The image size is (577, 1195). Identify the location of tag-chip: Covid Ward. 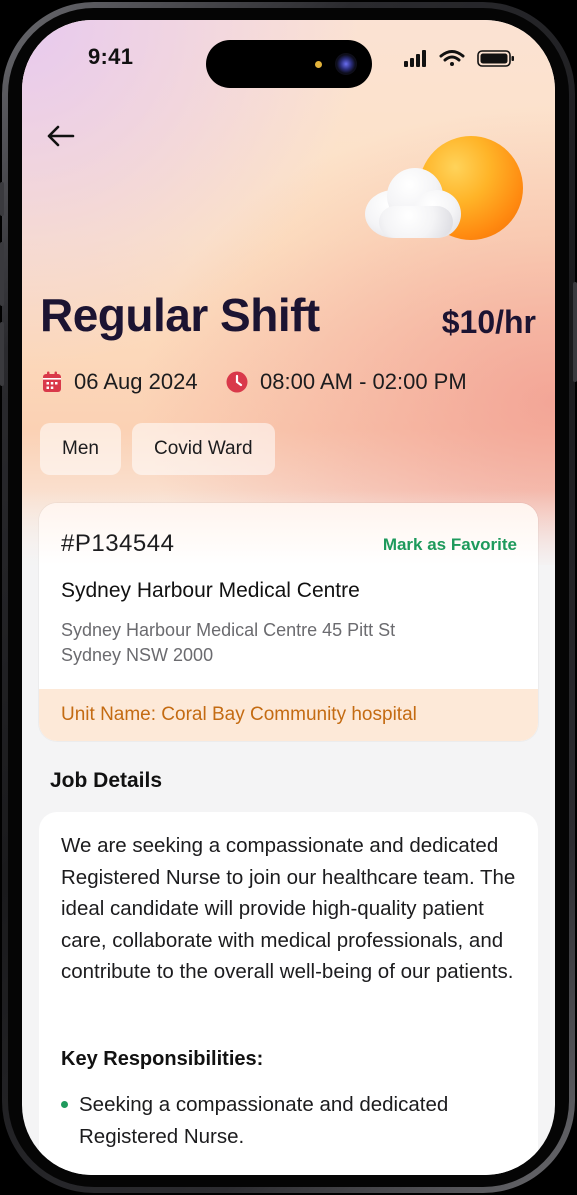
(203, 449).